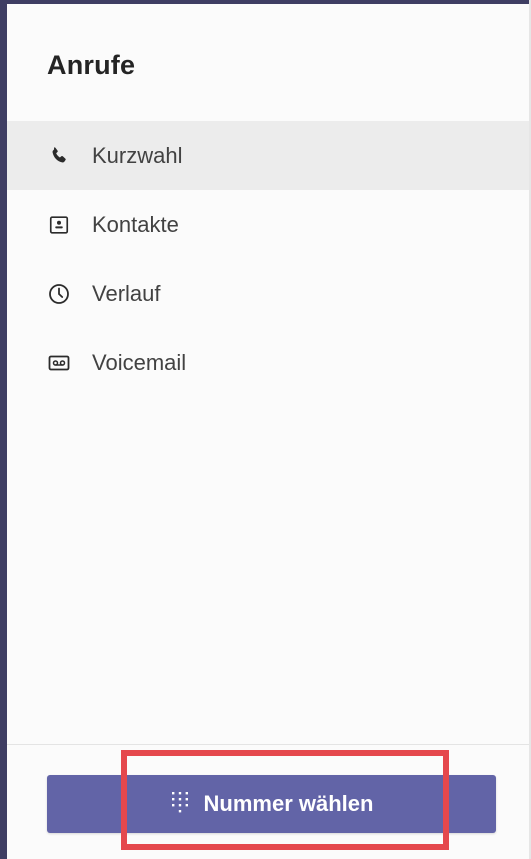  I want to click on dial-number-label: Nummer wählen, so click(288, 803).